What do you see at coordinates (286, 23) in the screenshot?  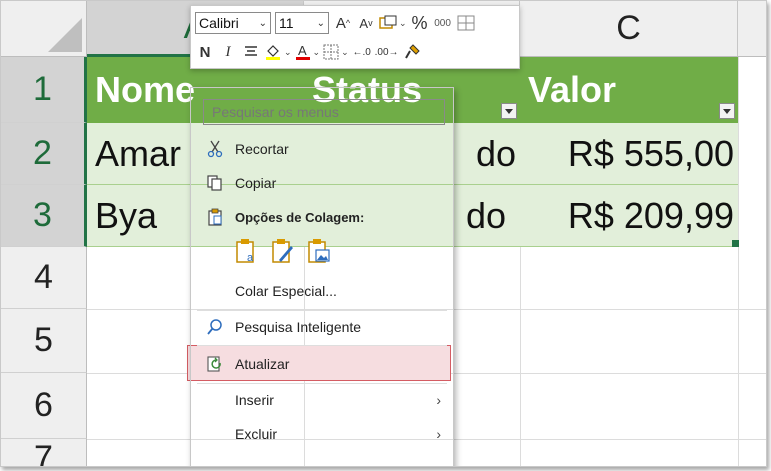 I see `font-size-value: 11` at bounding box center [286, 23].